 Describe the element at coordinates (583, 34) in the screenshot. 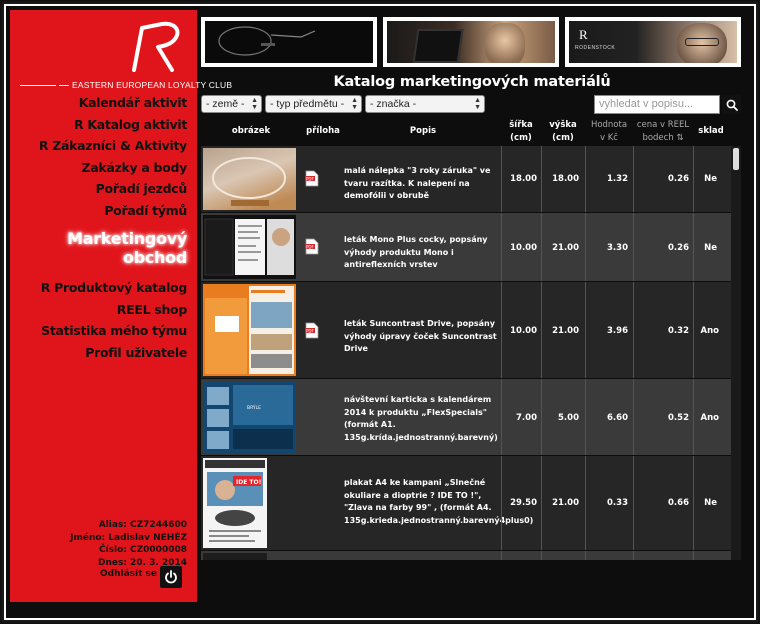

I see `rodenstock-mark: R` at that location.